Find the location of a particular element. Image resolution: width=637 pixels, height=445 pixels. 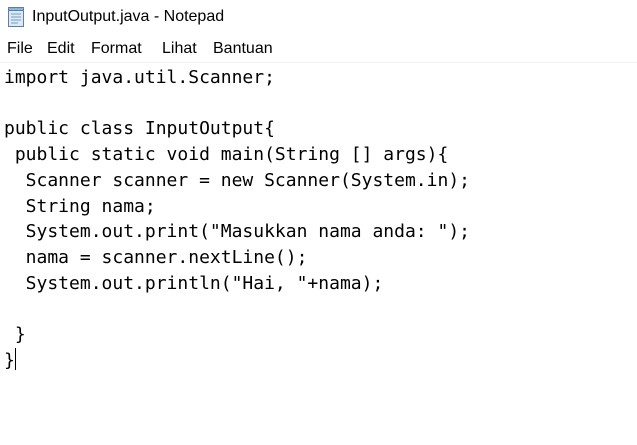

code-line-6: String nama; is located at coordinates (80, 206).